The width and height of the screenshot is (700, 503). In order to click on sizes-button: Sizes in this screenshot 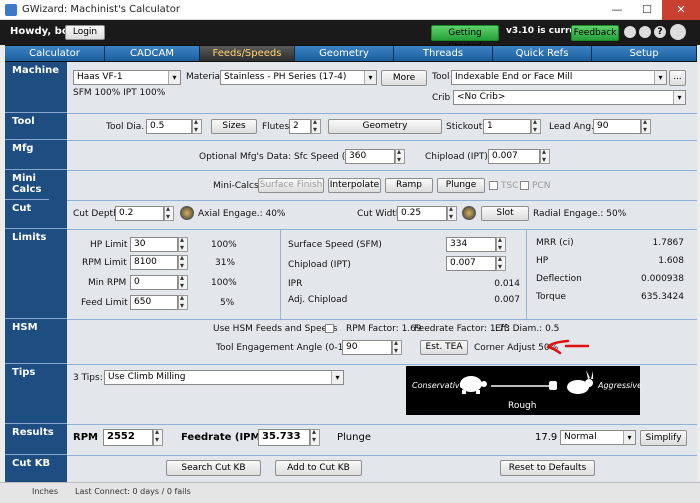, I will do `click(234, 126)`.